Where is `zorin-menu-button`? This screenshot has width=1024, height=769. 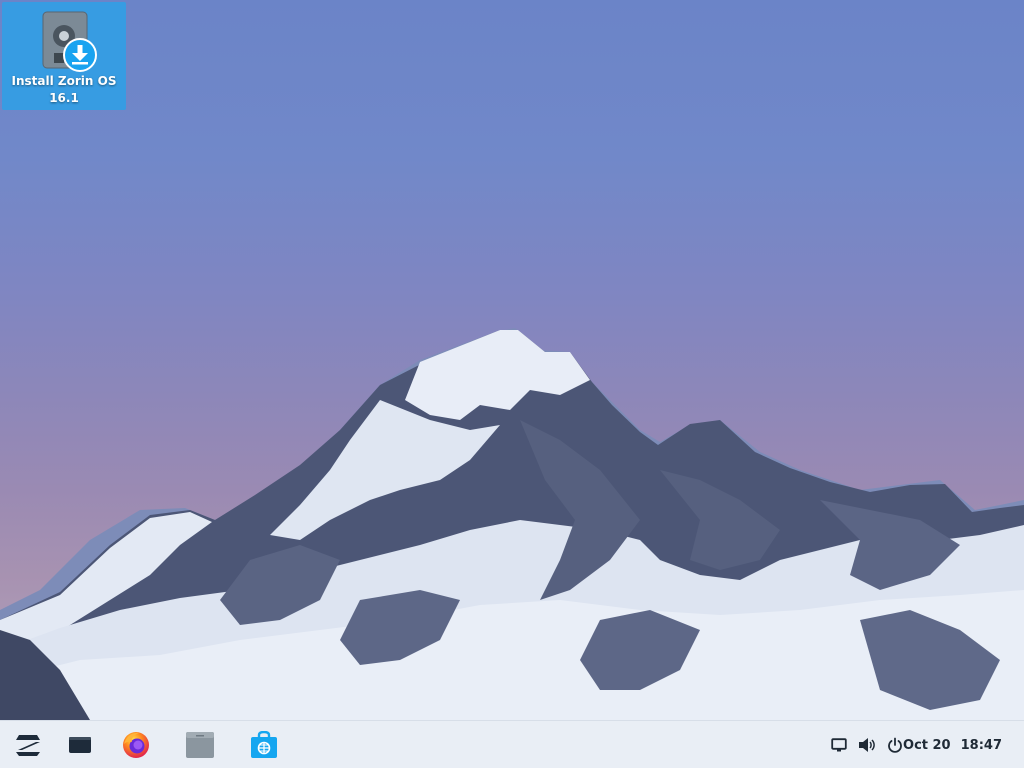
zorin-menu-button is located at coordinates (28, 745).